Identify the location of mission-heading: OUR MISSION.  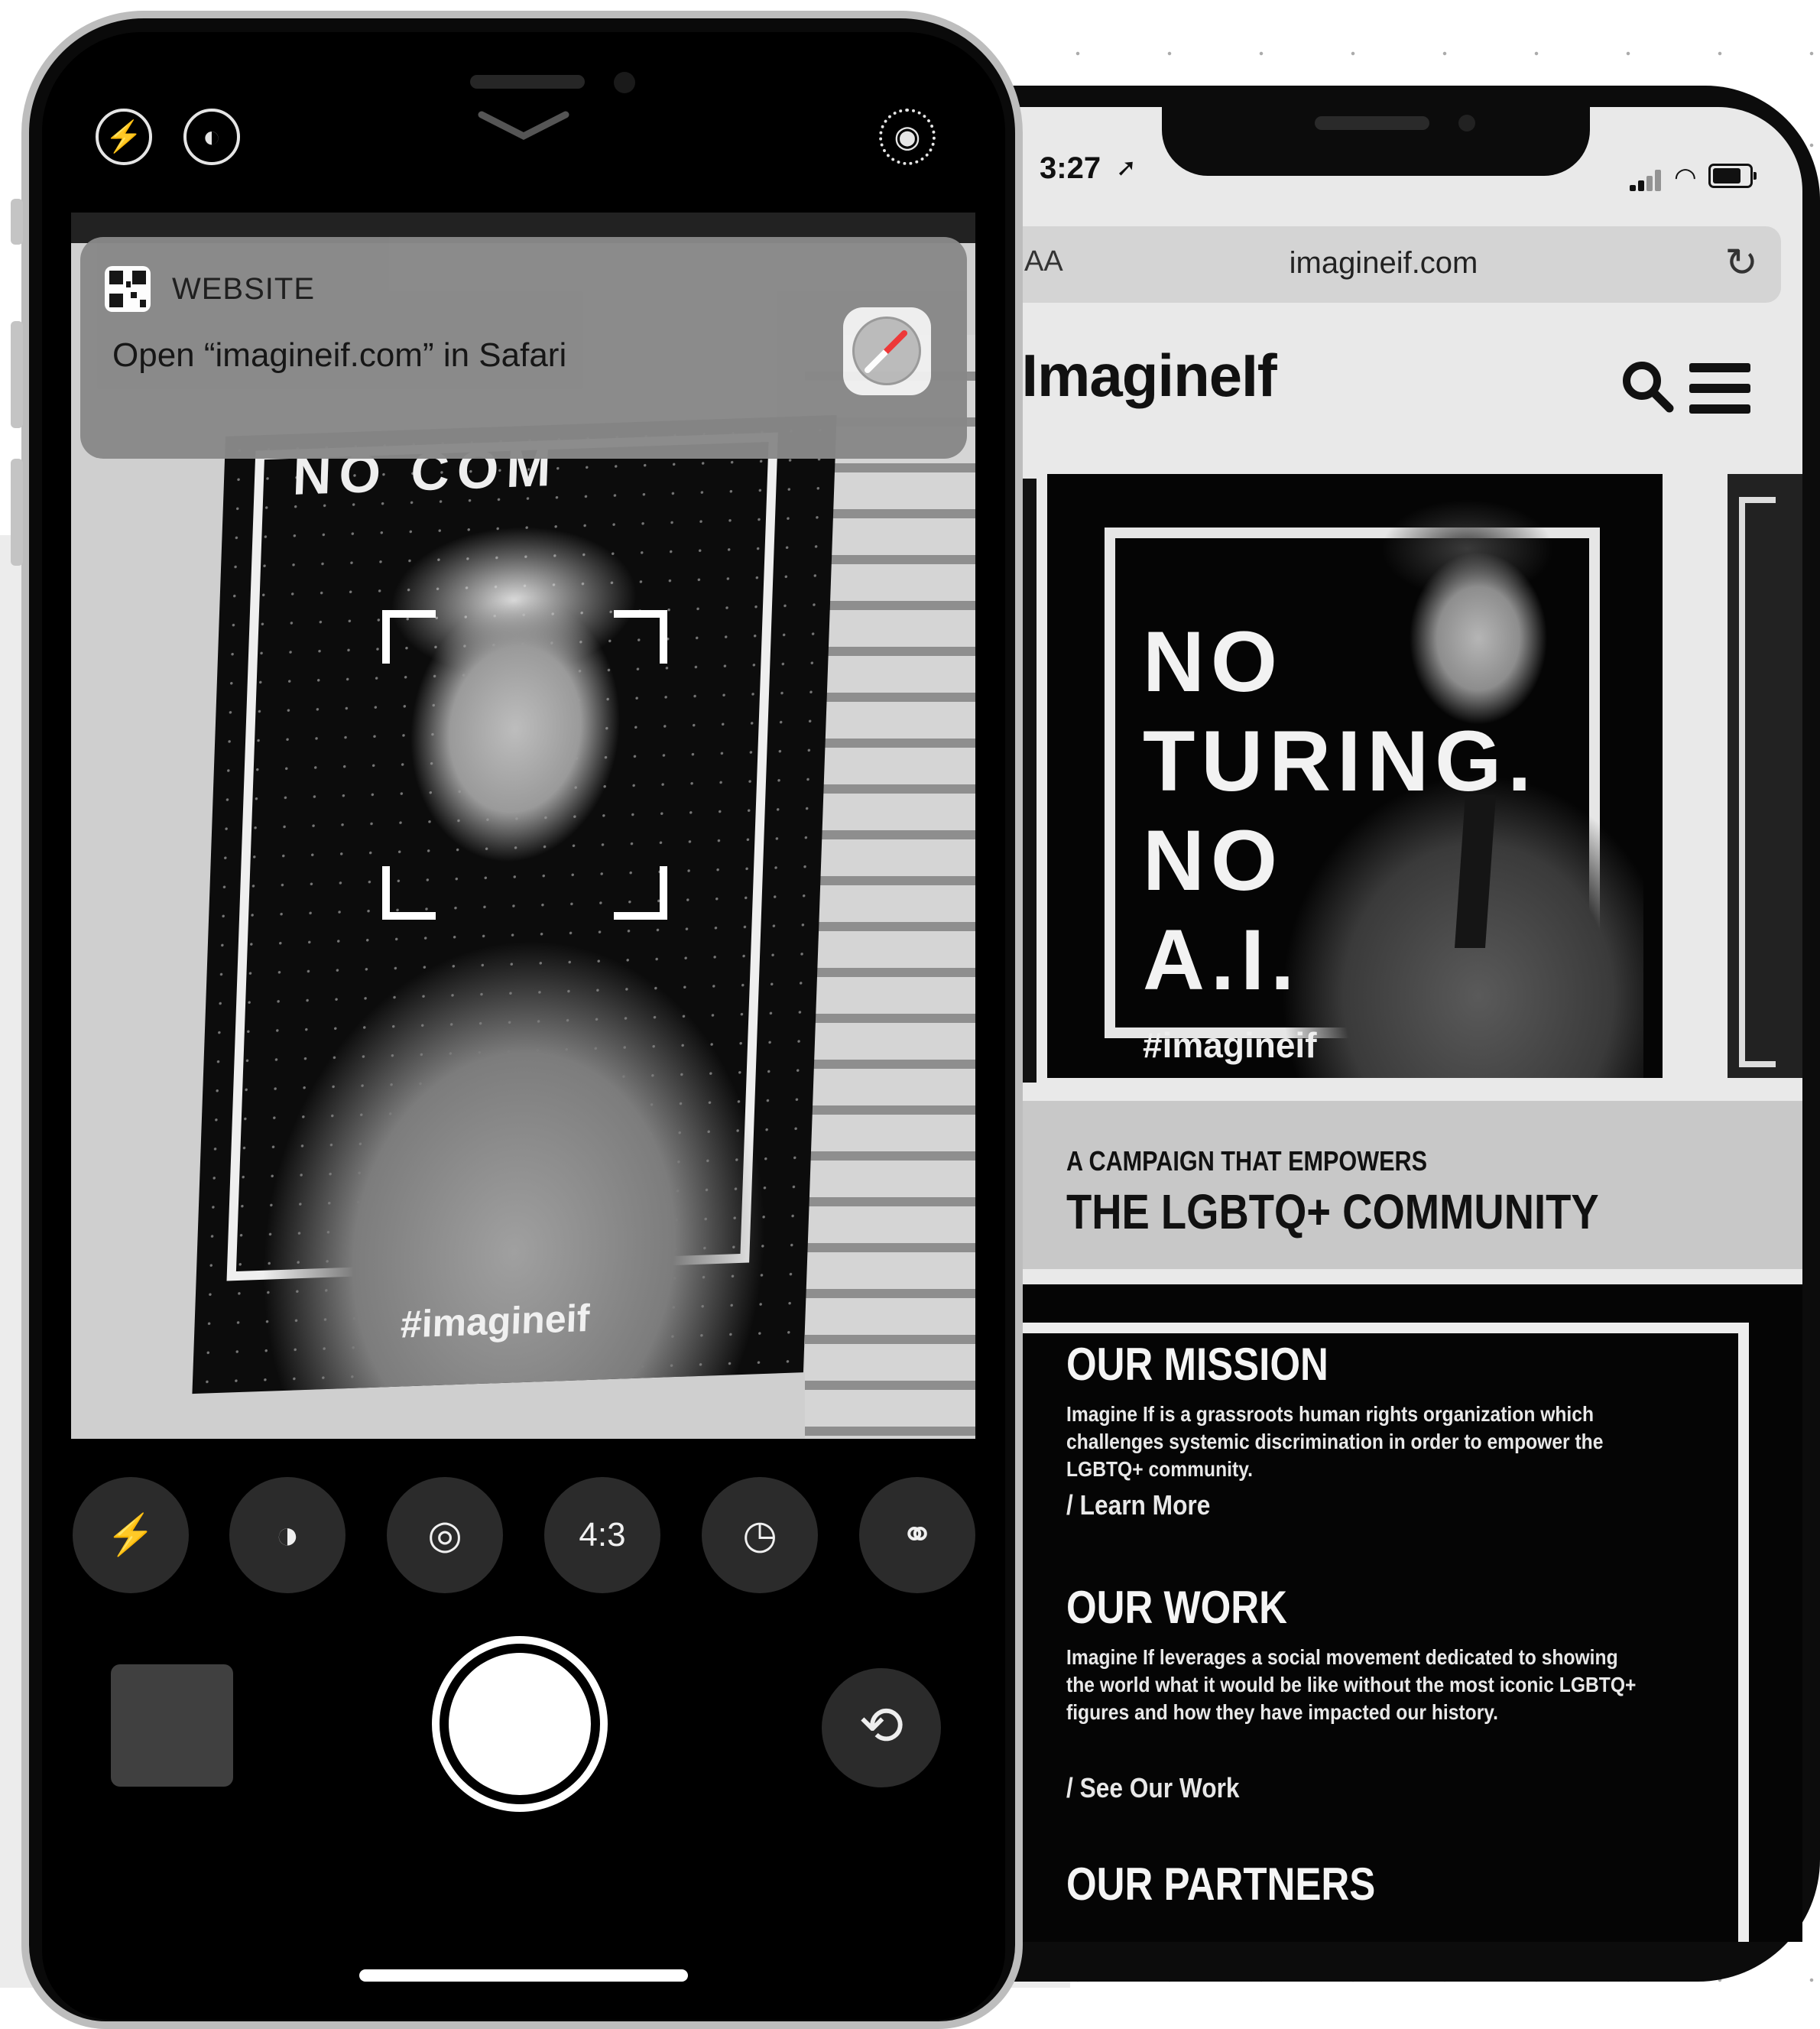
(1197, 1364).